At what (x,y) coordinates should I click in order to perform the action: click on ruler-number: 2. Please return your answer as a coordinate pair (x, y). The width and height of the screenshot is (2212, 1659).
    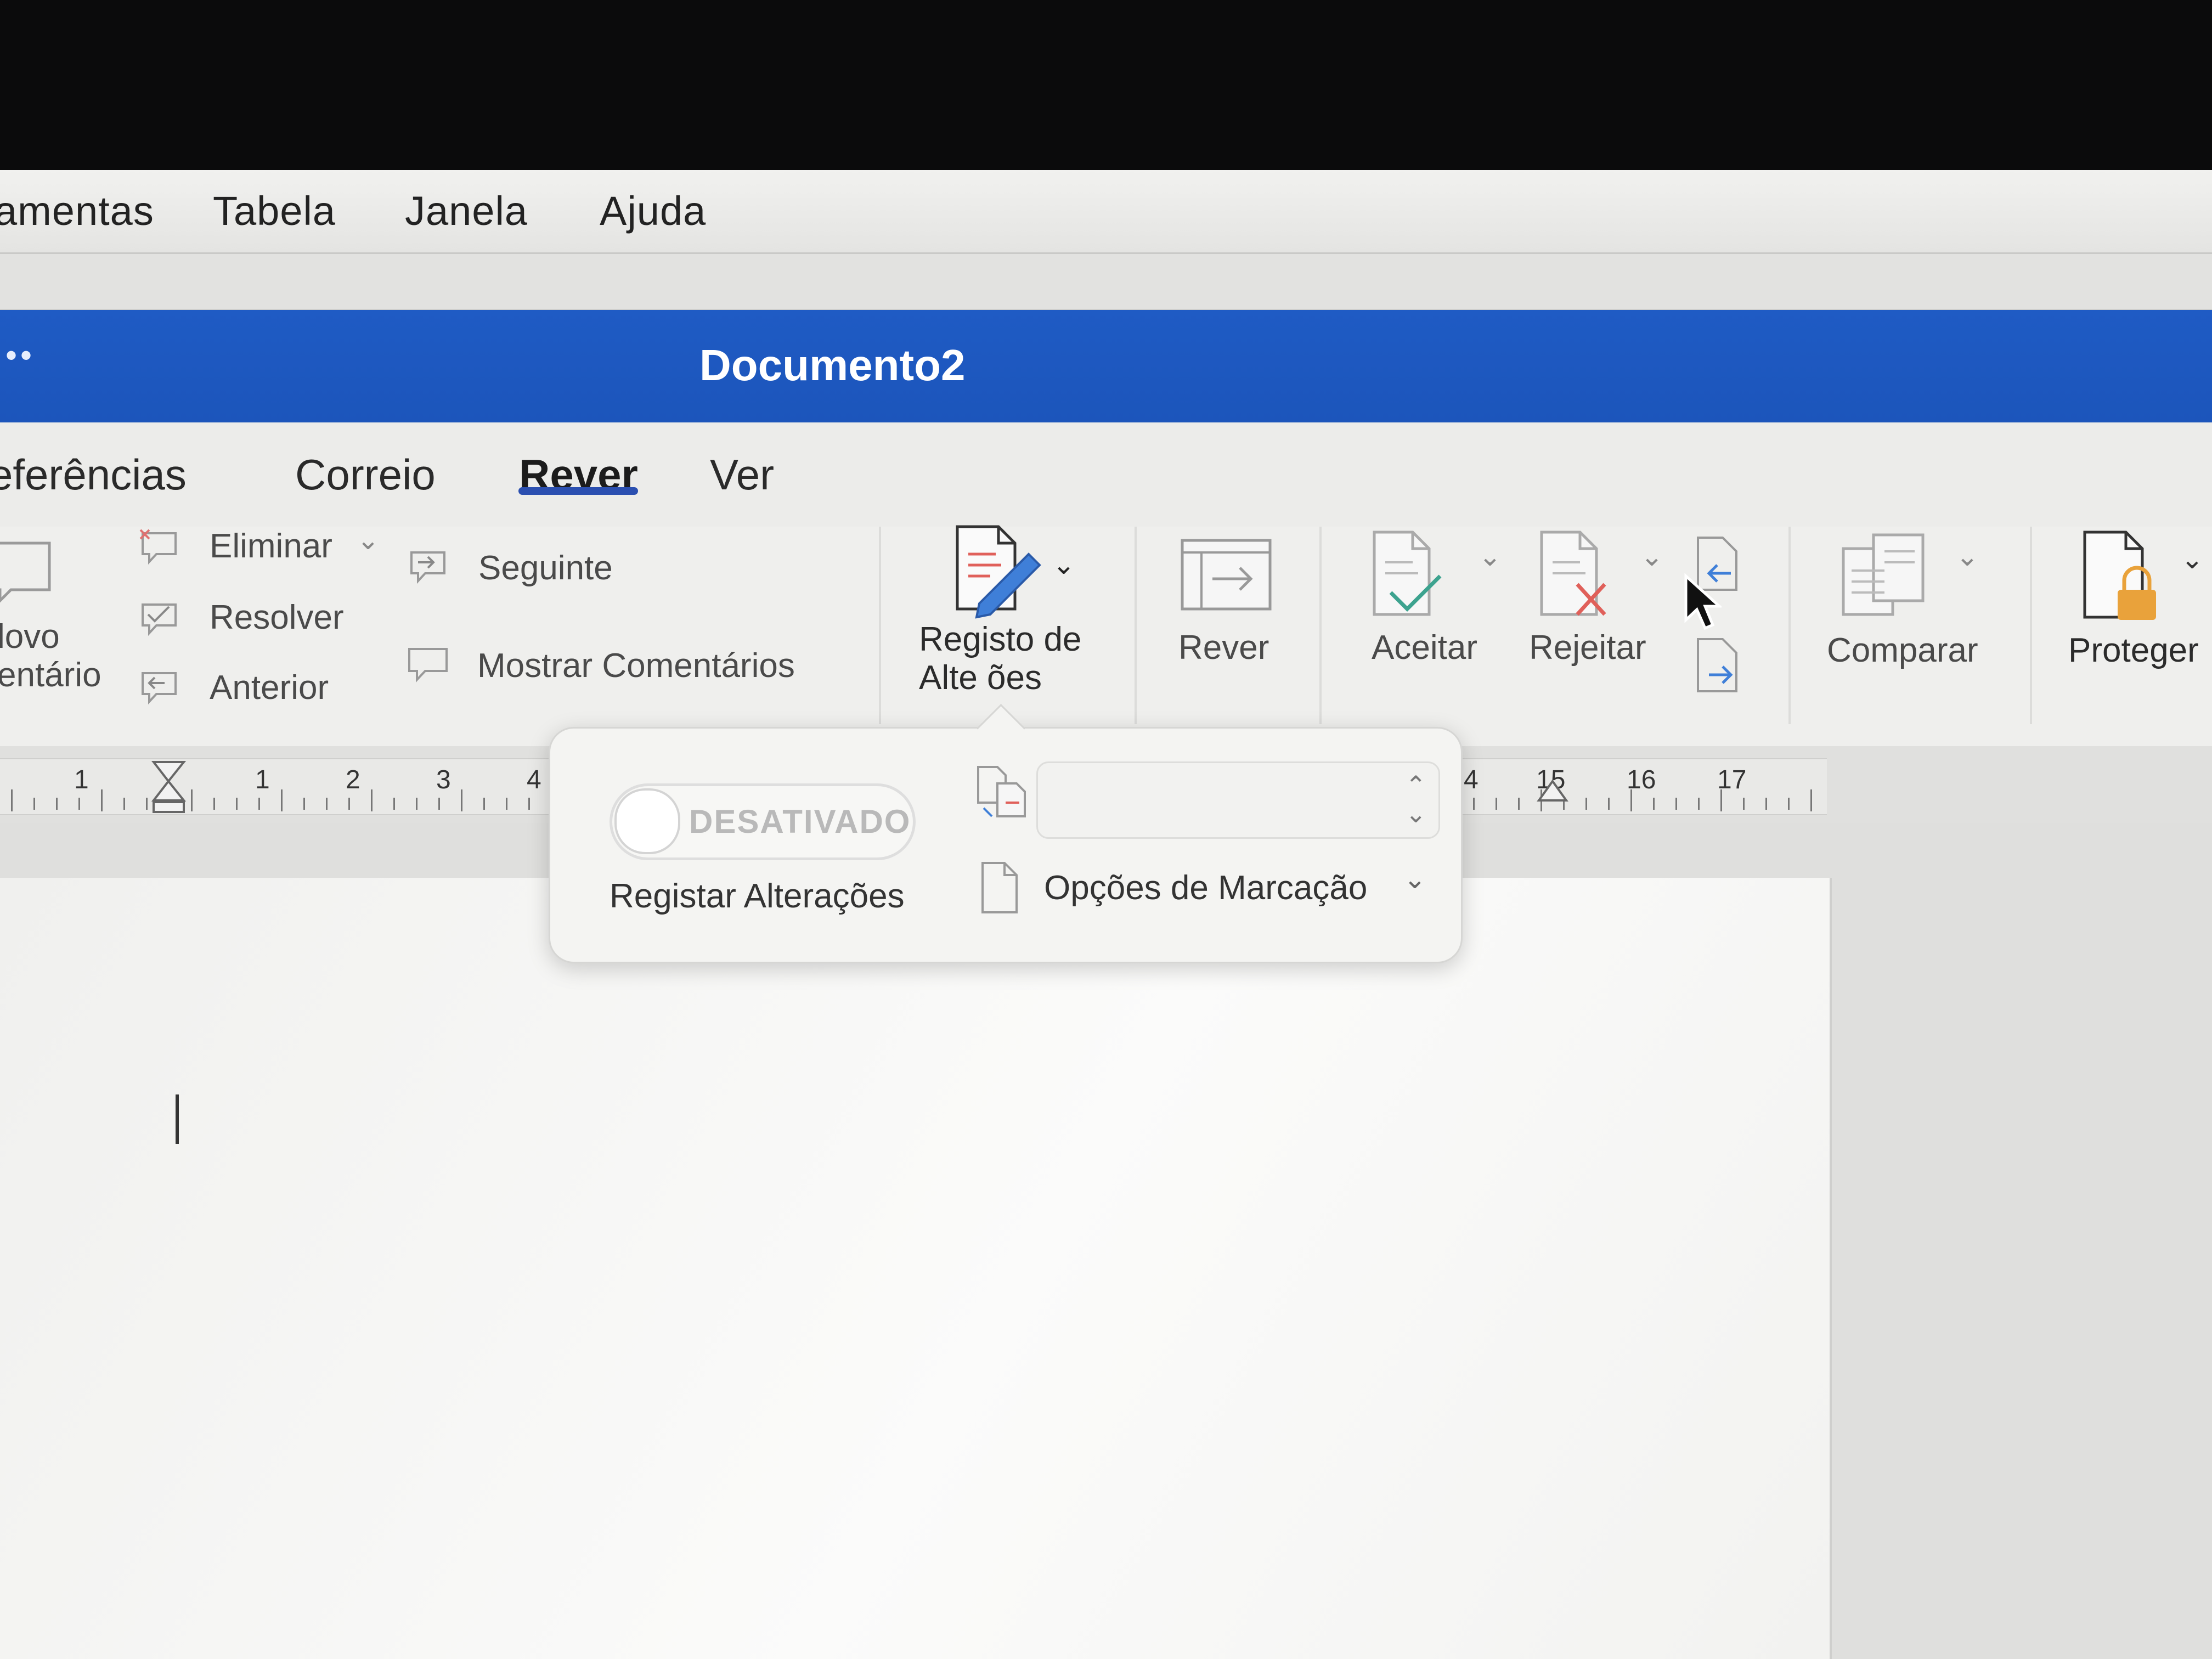
    Looking at the image, I should click on (353, 780).